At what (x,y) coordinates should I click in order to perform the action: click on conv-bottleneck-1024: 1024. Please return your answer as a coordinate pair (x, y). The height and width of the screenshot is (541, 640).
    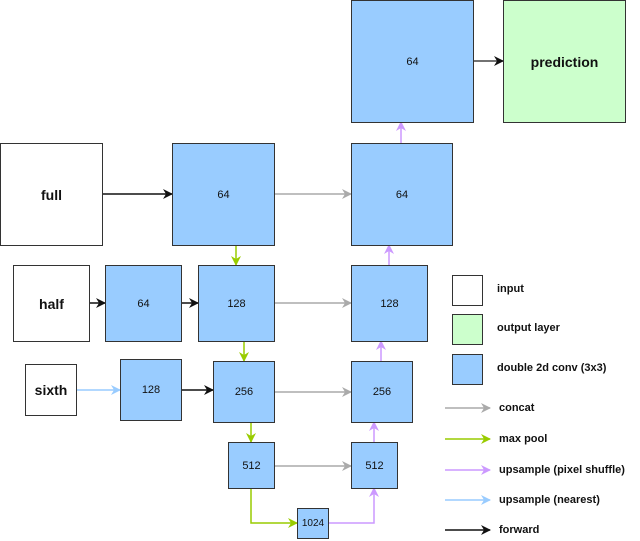
    Looking at the image, I should click on (313, 523).